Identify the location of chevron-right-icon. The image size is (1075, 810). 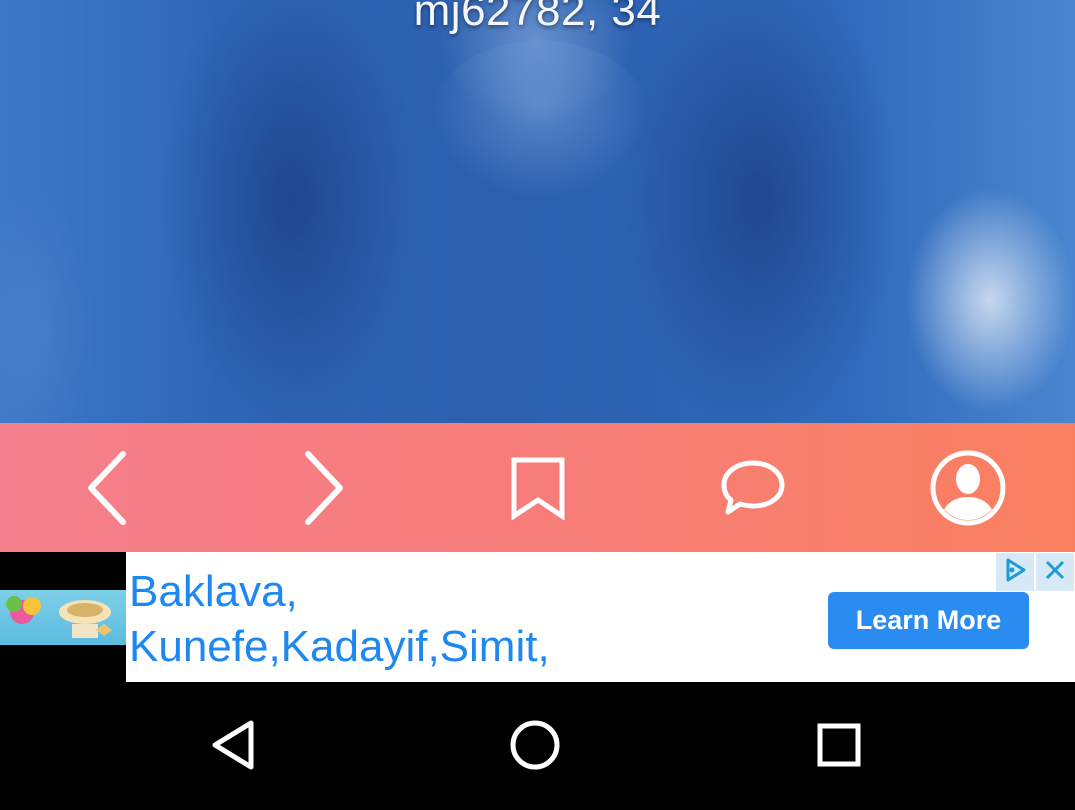
(323, 488).